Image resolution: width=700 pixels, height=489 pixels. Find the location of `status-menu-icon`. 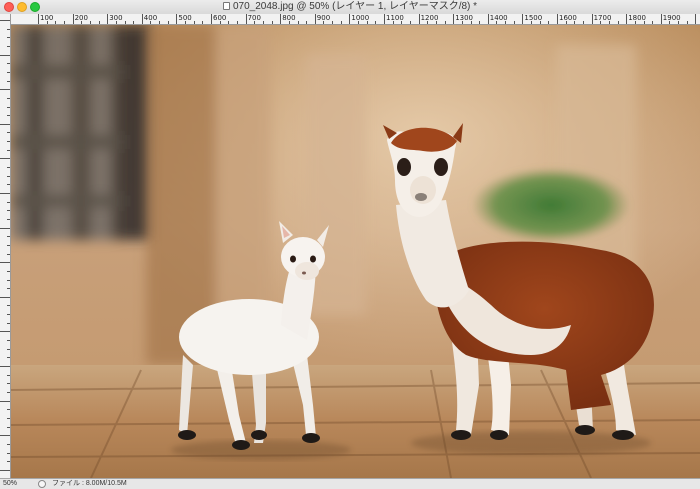

status-menu-icon is located at coordinates (42, 484).